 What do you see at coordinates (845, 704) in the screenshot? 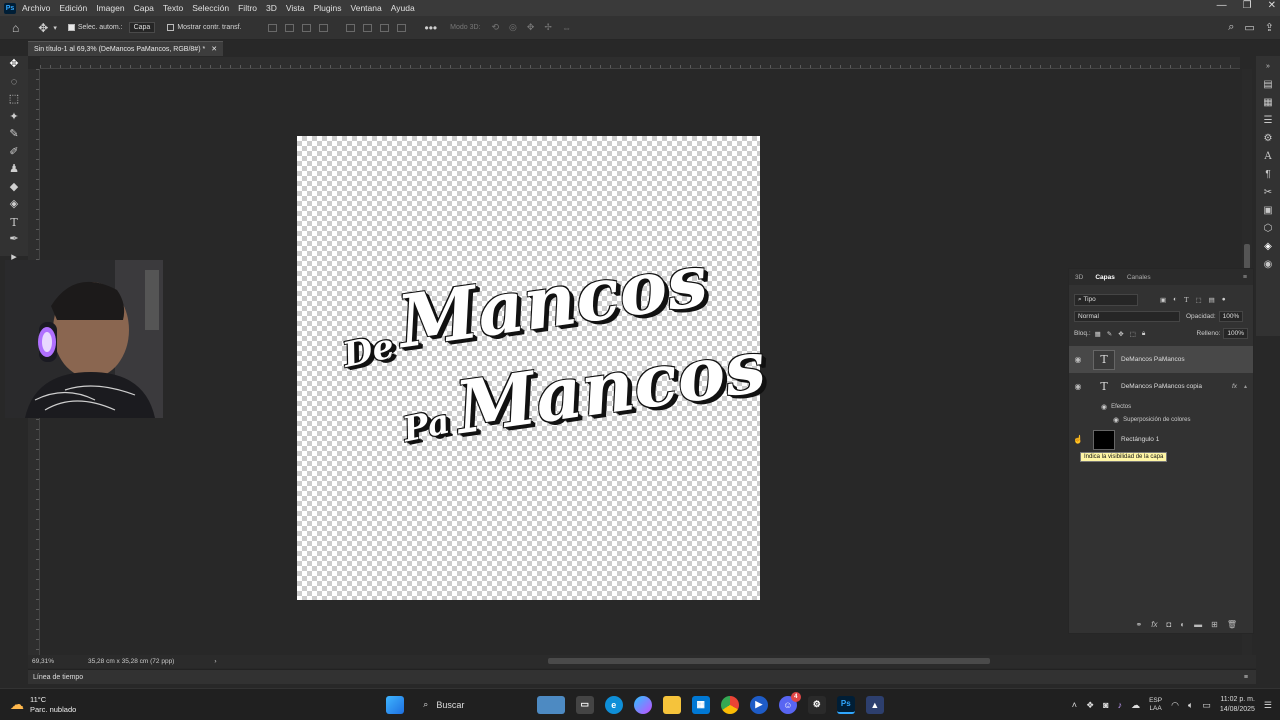
I see `photoshop-taskbar-icon: Ps` at bounding box center [845, 704].